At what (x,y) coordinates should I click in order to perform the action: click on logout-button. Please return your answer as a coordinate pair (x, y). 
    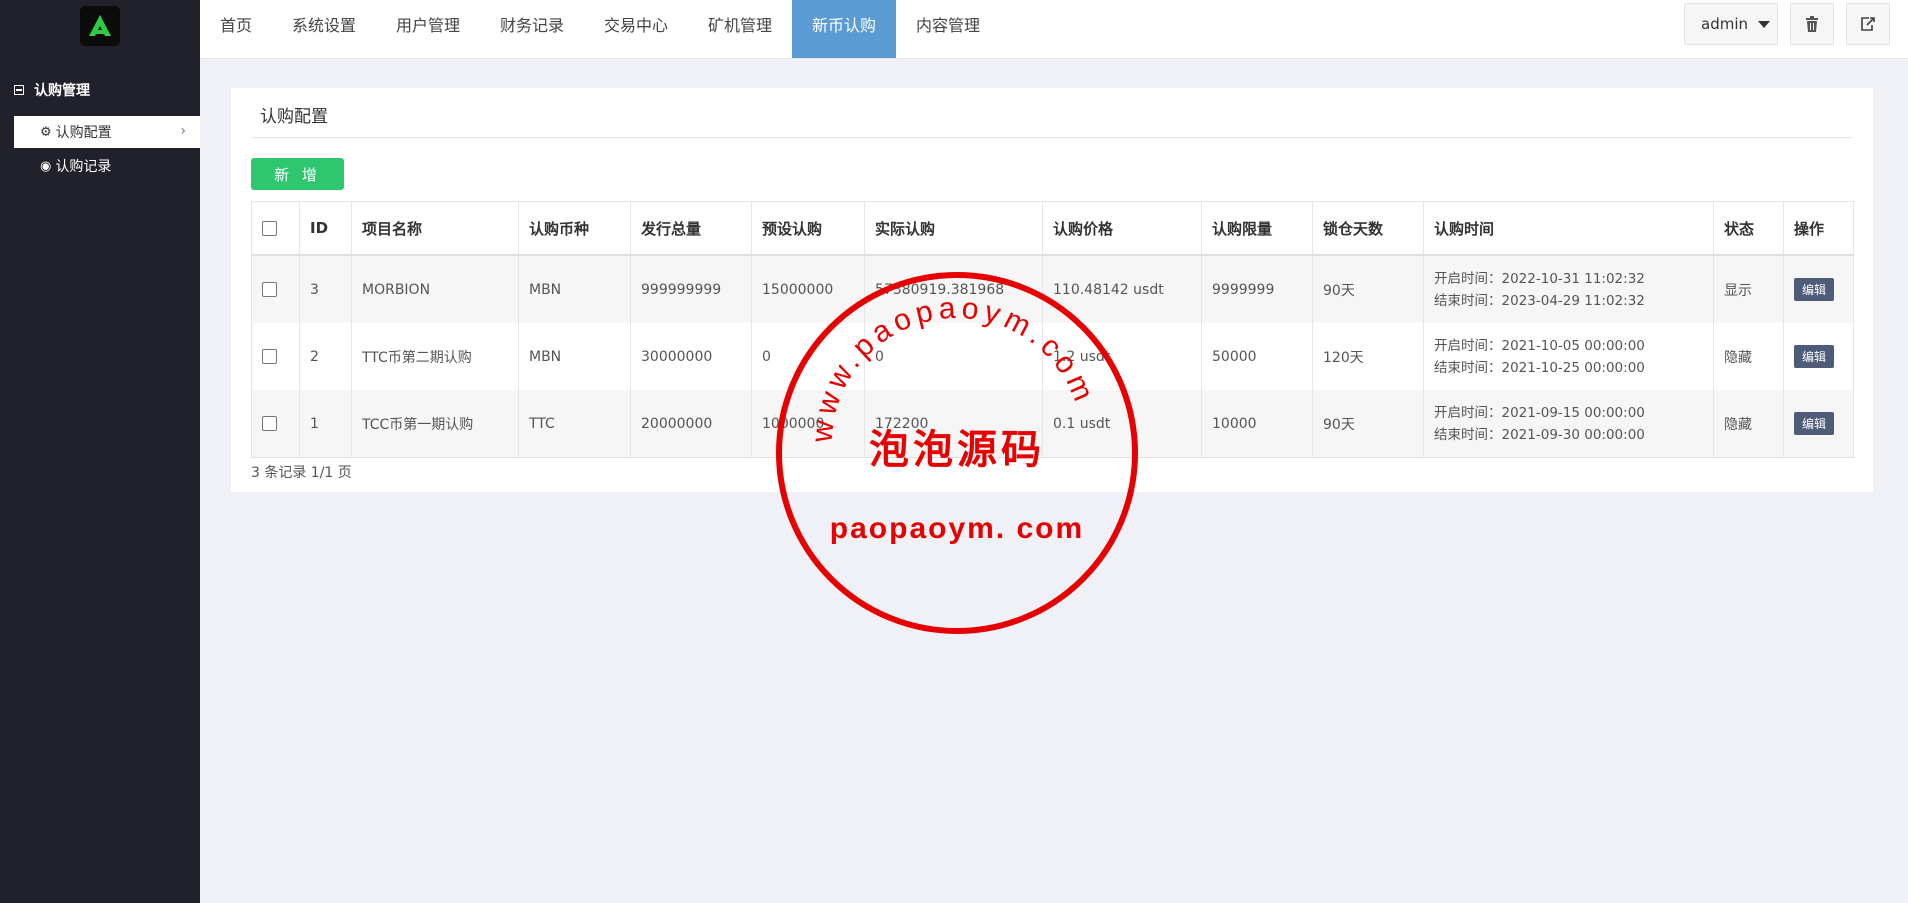
    Looking at the image, I should click on (1868, 24).